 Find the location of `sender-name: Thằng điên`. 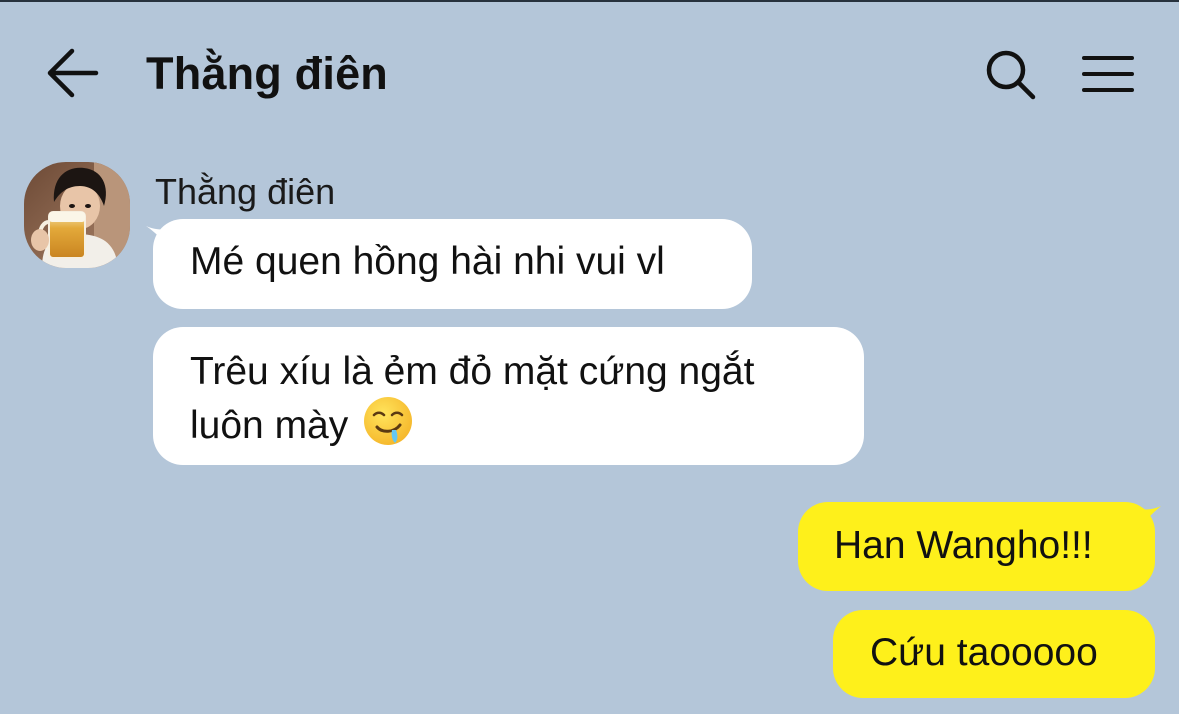

sender-name: Thằng điên is located at coordinates (245, 191).